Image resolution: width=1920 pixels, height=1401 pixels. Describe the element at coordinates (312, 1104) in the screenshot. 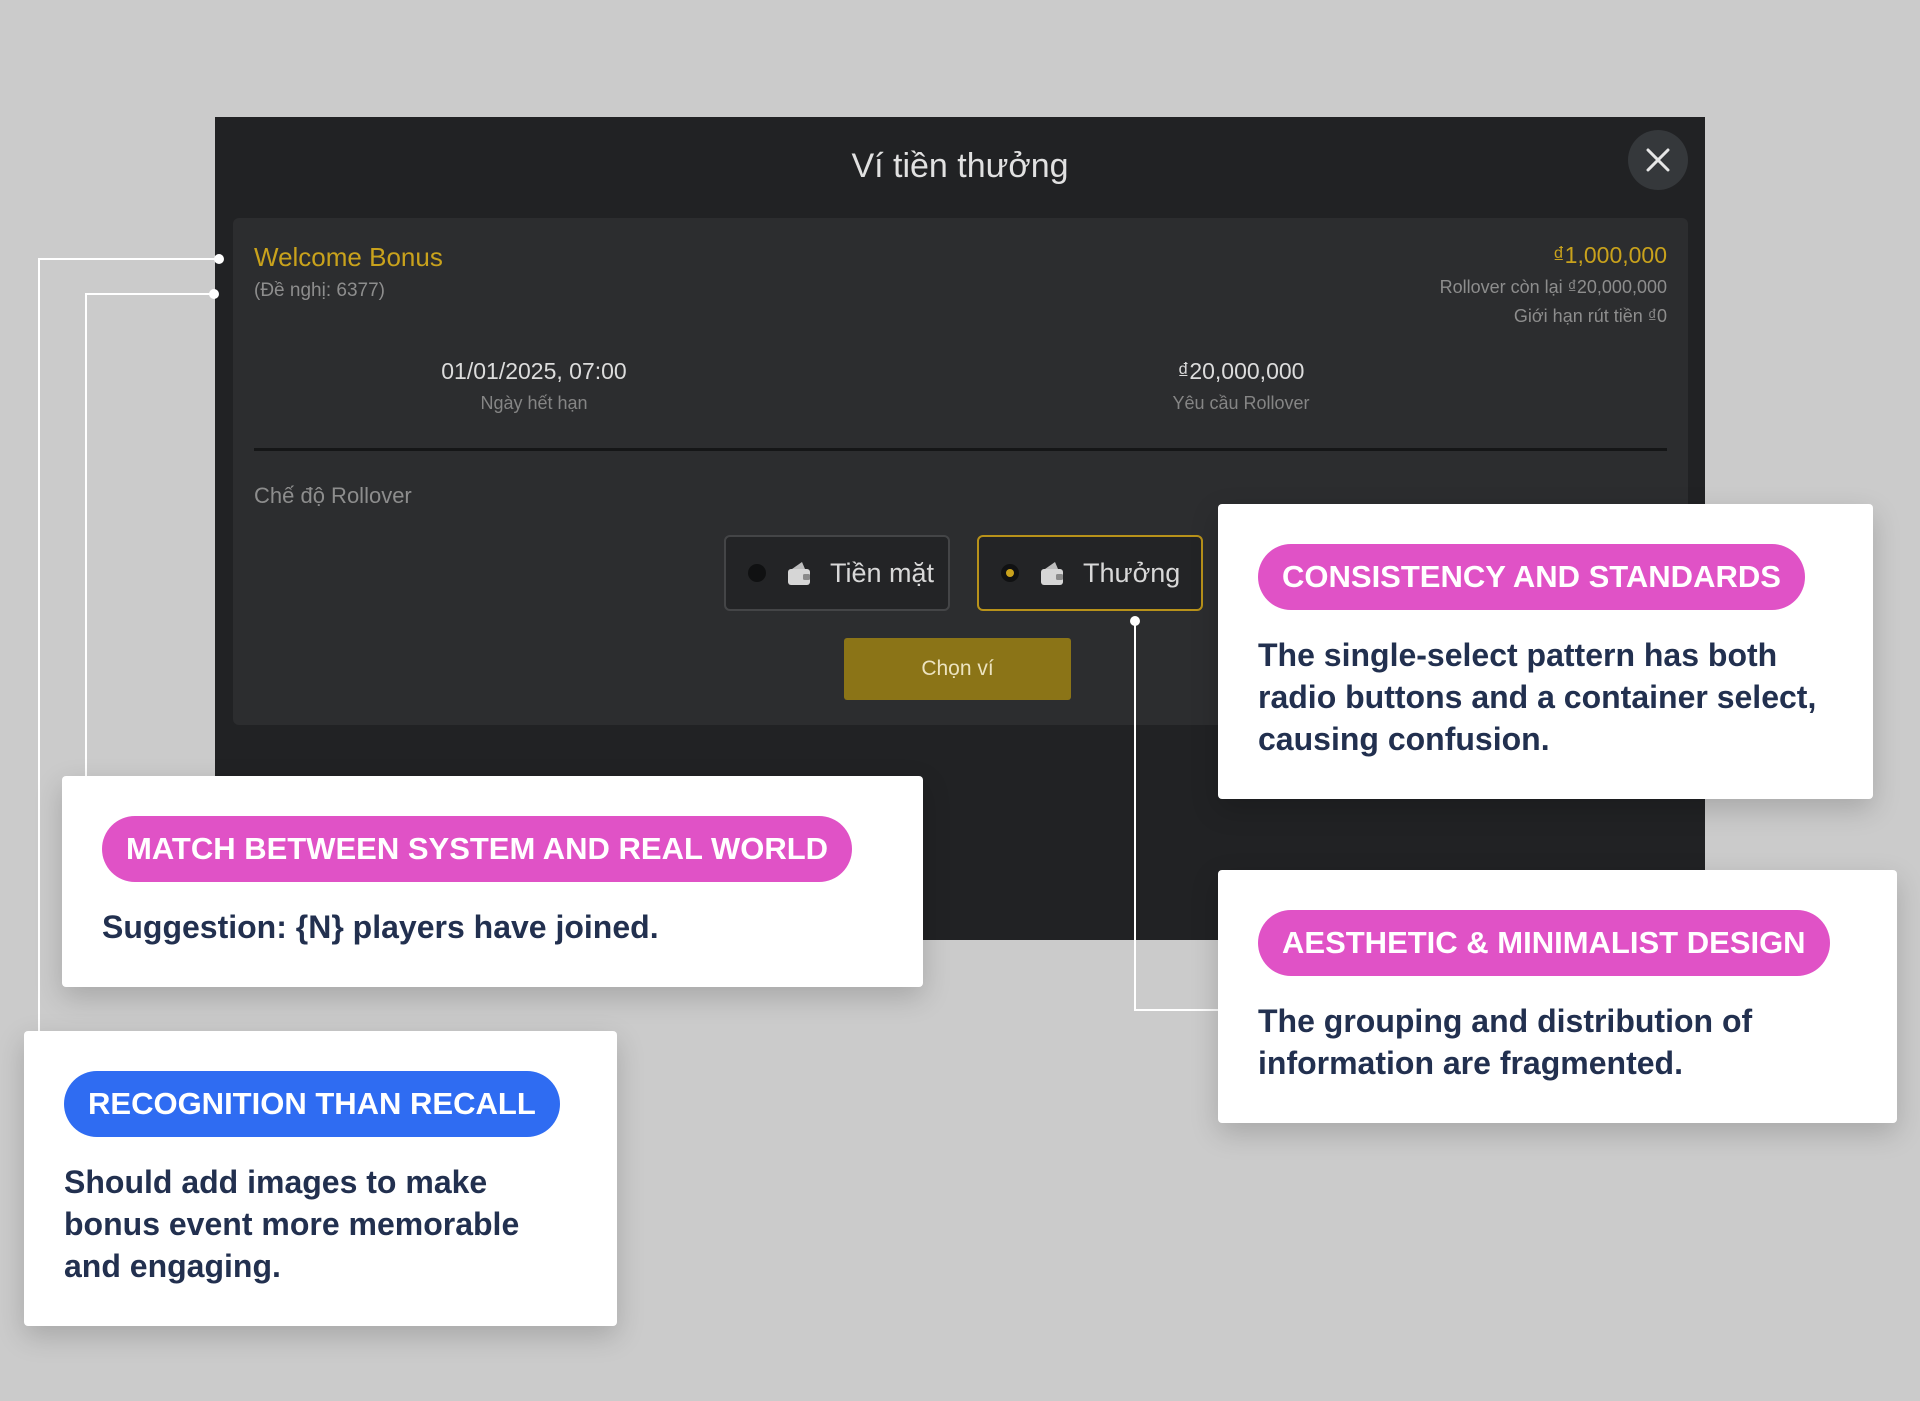

I see `tag-recognition: RECOGNITION THAN RECALL` at that location.